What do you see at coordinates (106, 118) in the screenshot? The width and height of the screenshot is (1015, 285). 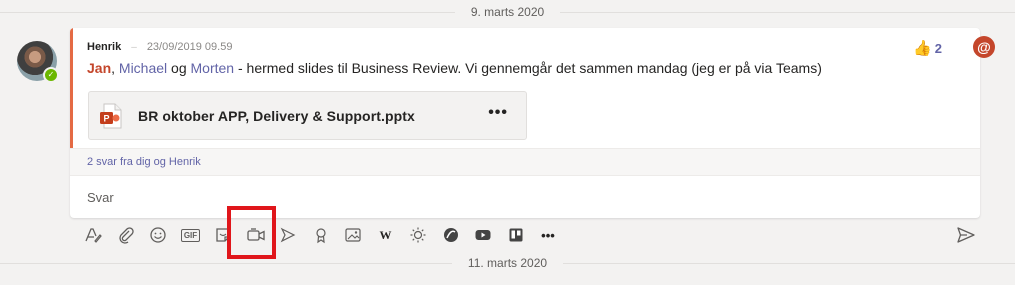 I see `svg-text: P` at bounding box center [106, 118].